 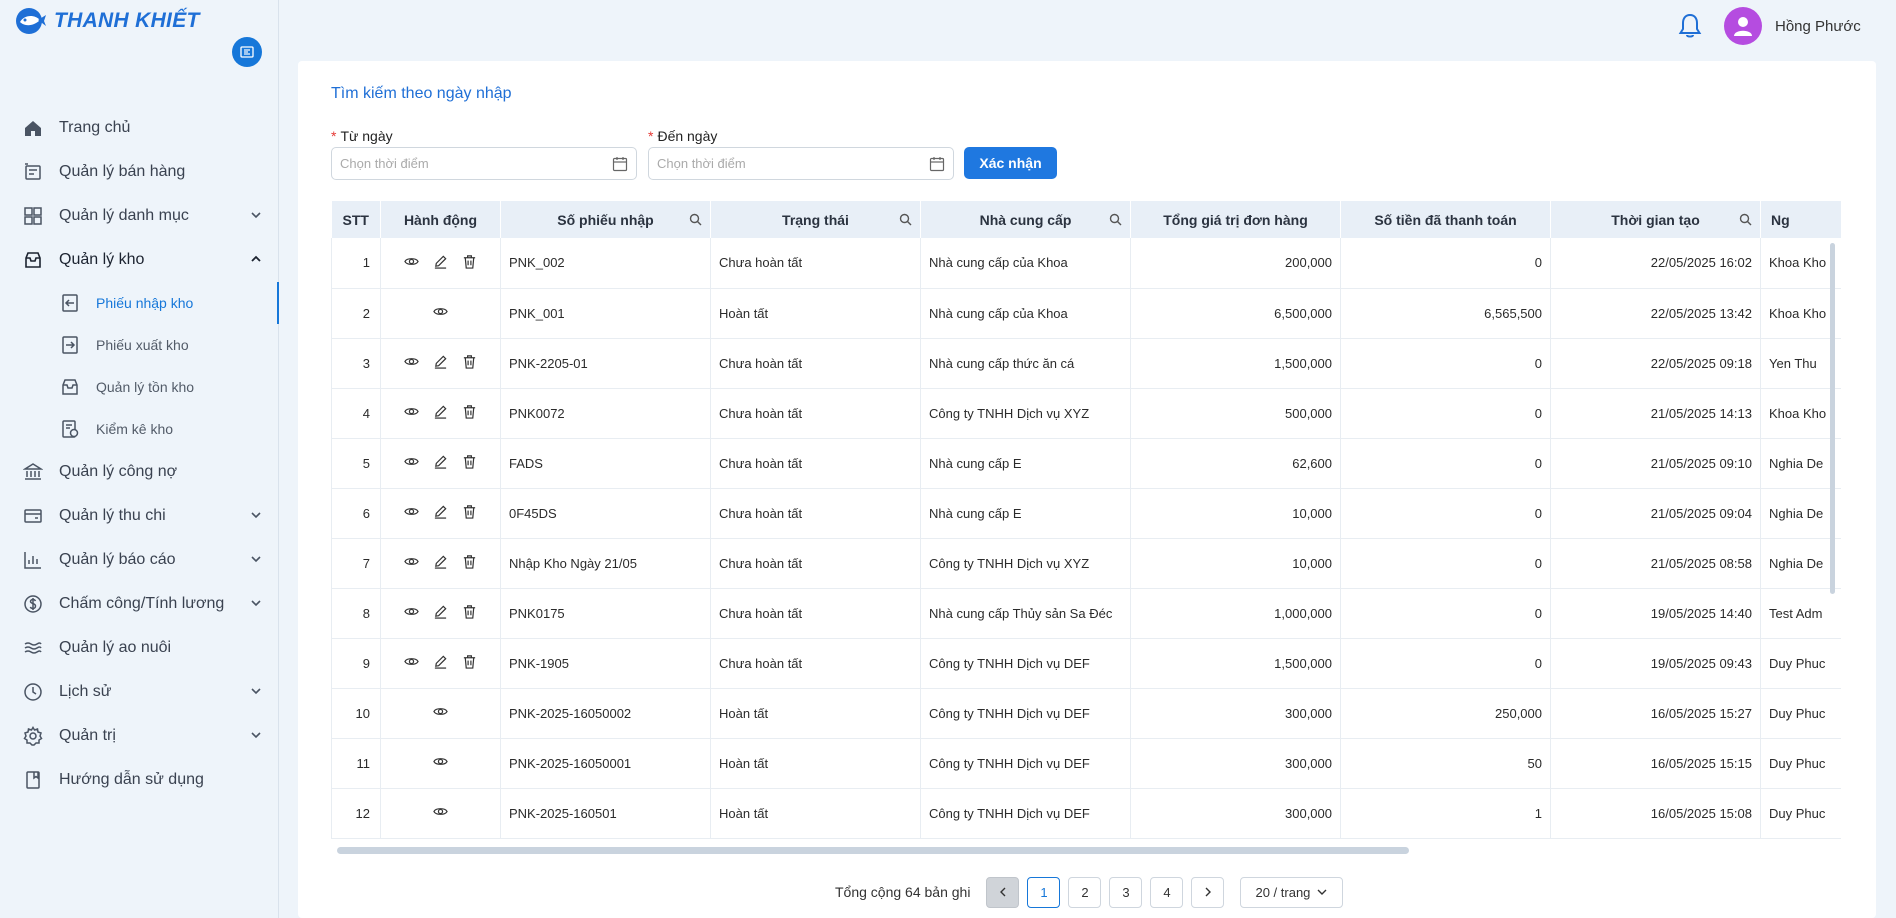 What do you see at coordinates (139, 560) in the screenshot?
I see `sidebar-item-reports: Quản lý báo cáo` at bounding box center [139, 560].